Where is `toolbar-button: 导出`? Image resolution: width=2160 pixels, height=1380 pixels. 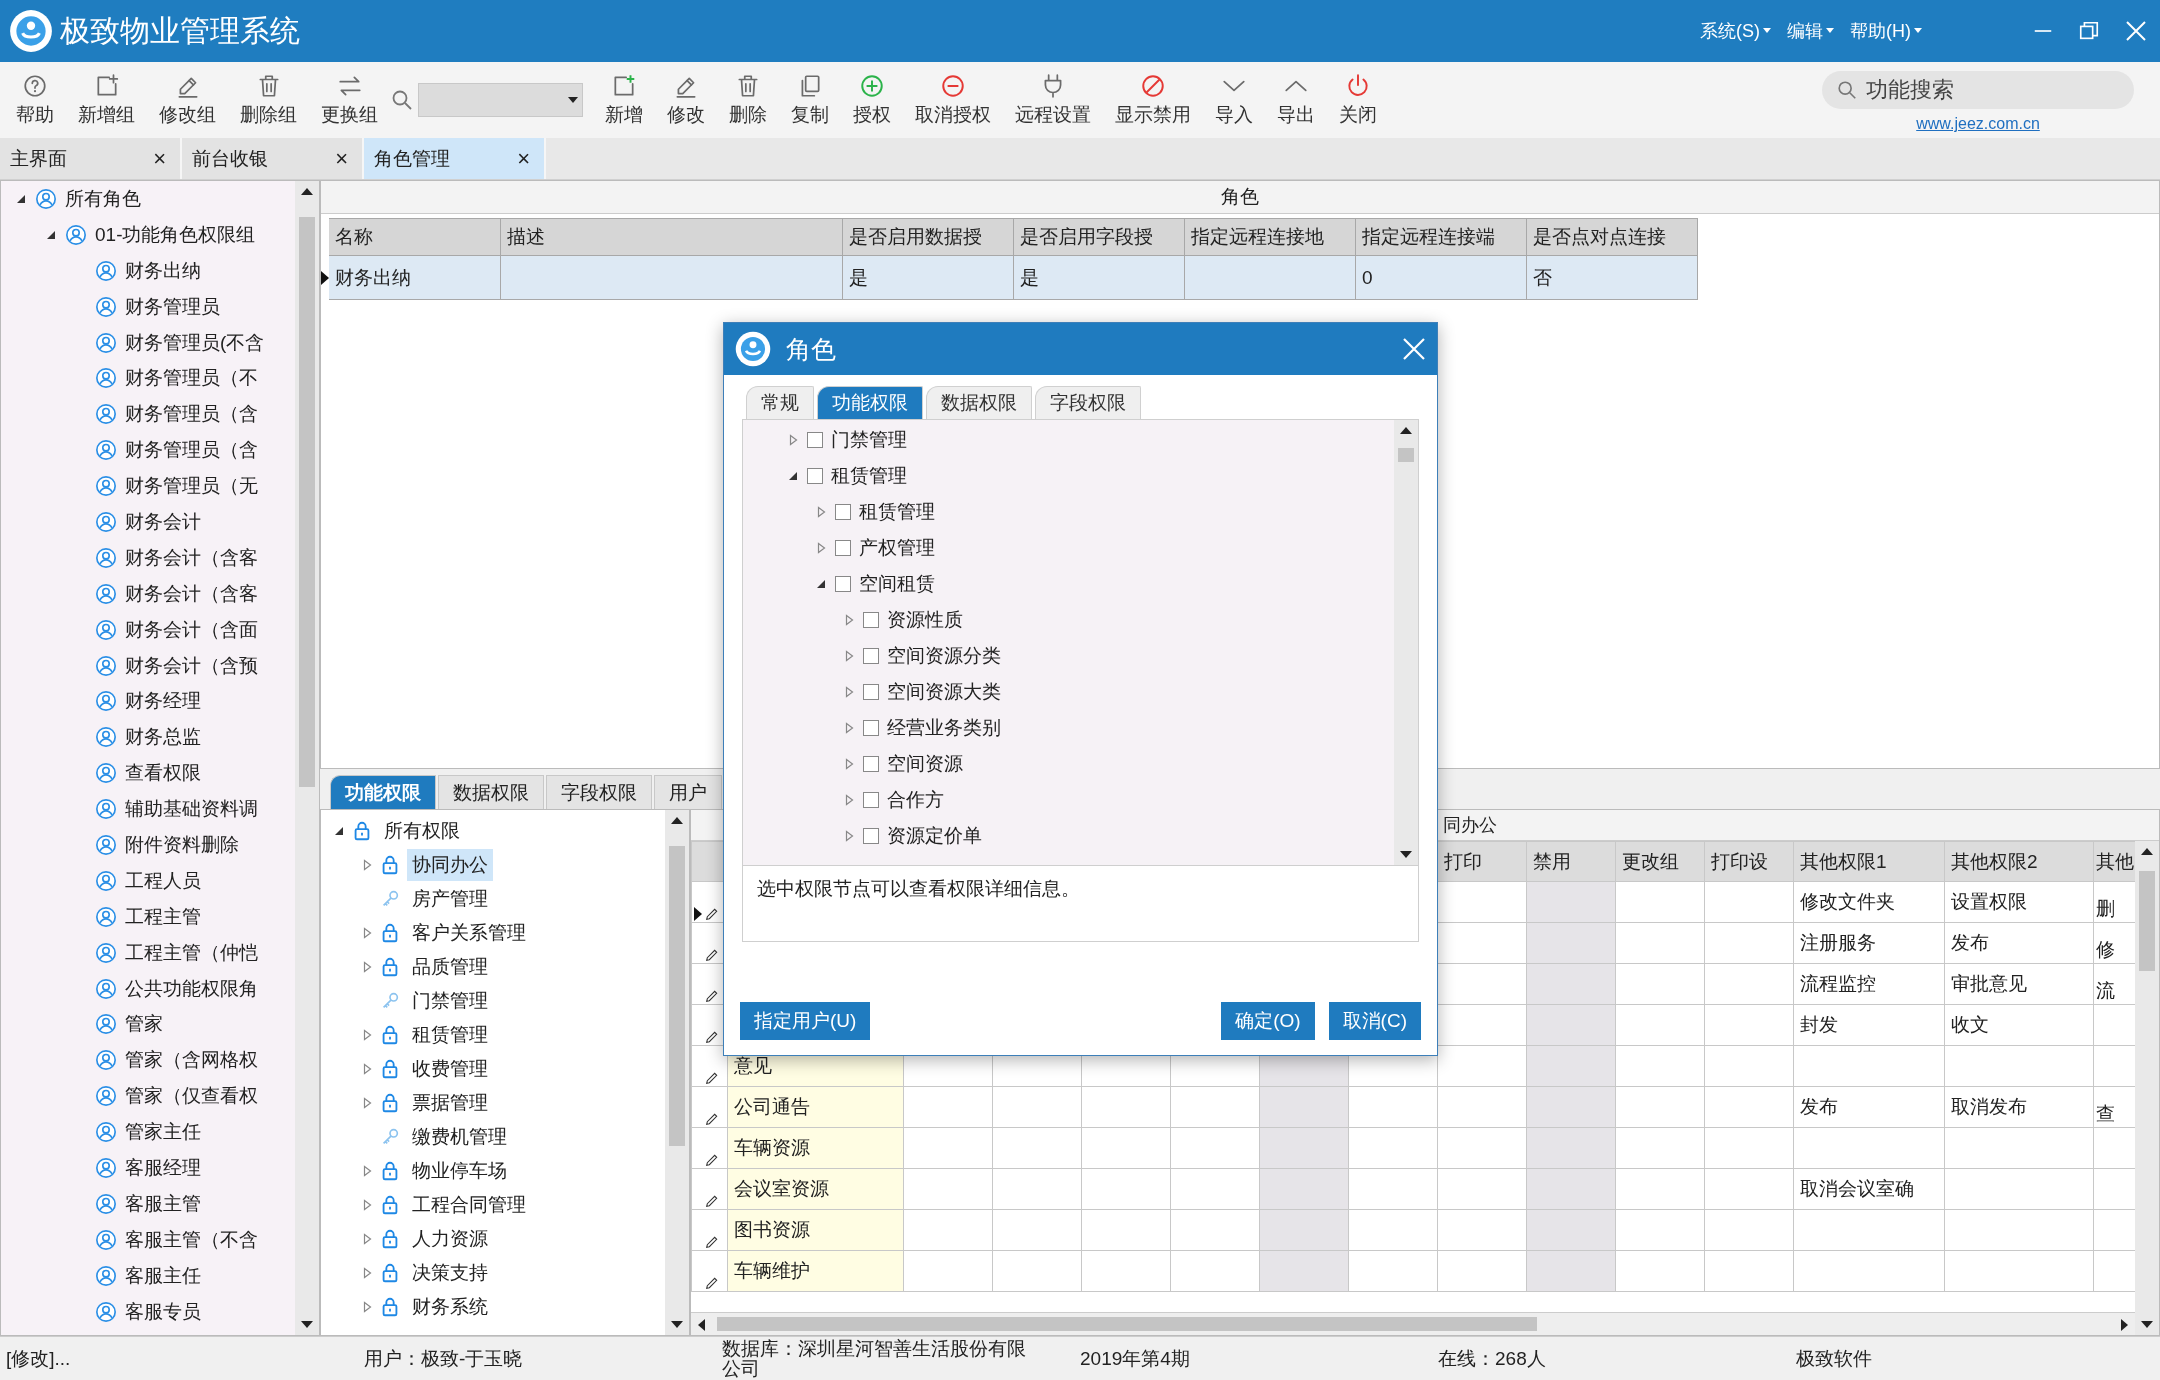
toolbar-button: 导出 is located at coordinates (1296, 100).